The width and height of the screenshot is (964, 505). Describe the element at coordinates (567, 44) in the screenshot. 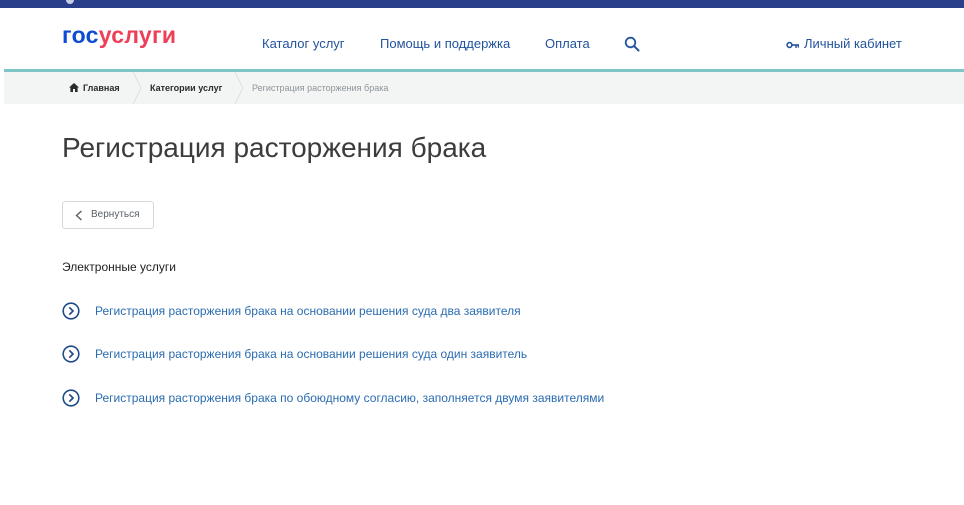

I see `nav-payment-link: Оплата` at that location.